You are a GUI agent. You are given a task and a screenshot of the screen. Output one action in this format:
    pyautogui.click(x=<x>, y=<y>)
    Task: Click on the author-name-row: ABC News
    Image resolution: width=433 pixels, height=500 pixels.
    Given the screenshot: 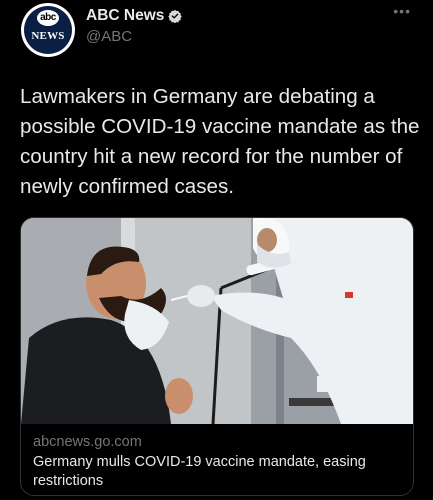 What is the action you would take?
    pyautogui.click(x=134, y=16)
    